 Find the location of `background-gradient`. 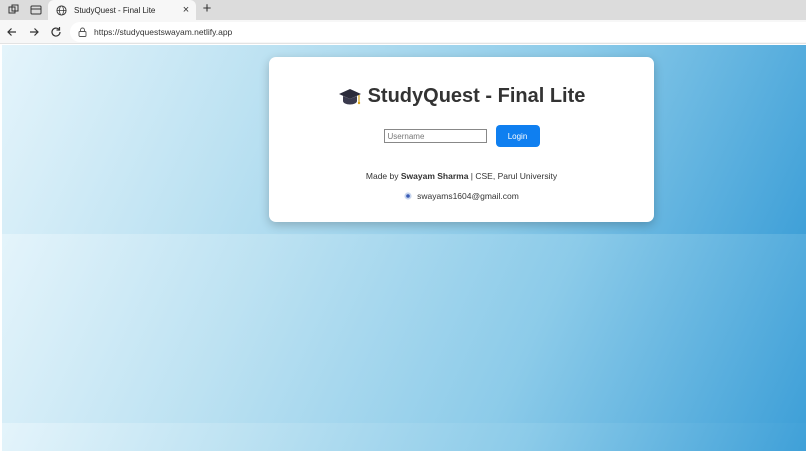

background-gradient is located at coordinates (404, 437).